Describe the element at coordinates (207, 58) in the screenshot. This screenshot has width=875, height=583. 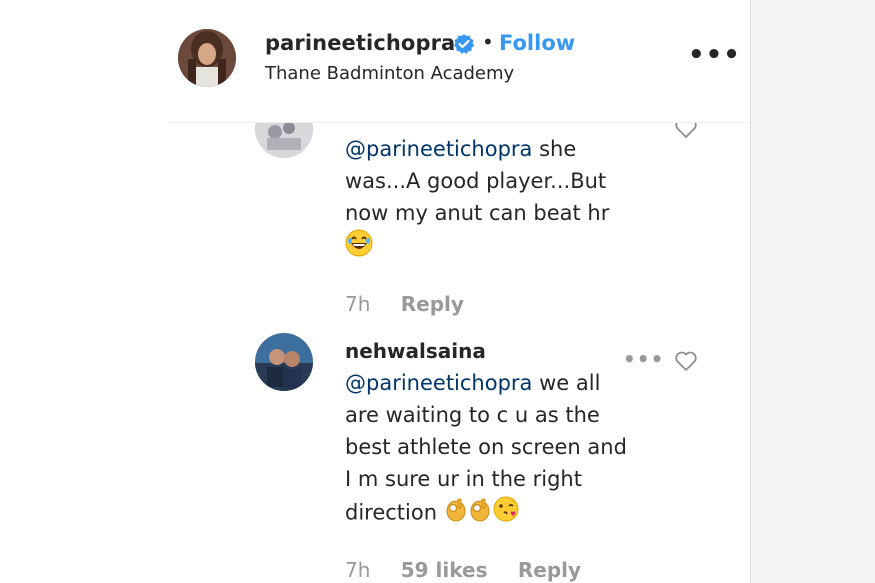
I see `profile-avatar` at that location.